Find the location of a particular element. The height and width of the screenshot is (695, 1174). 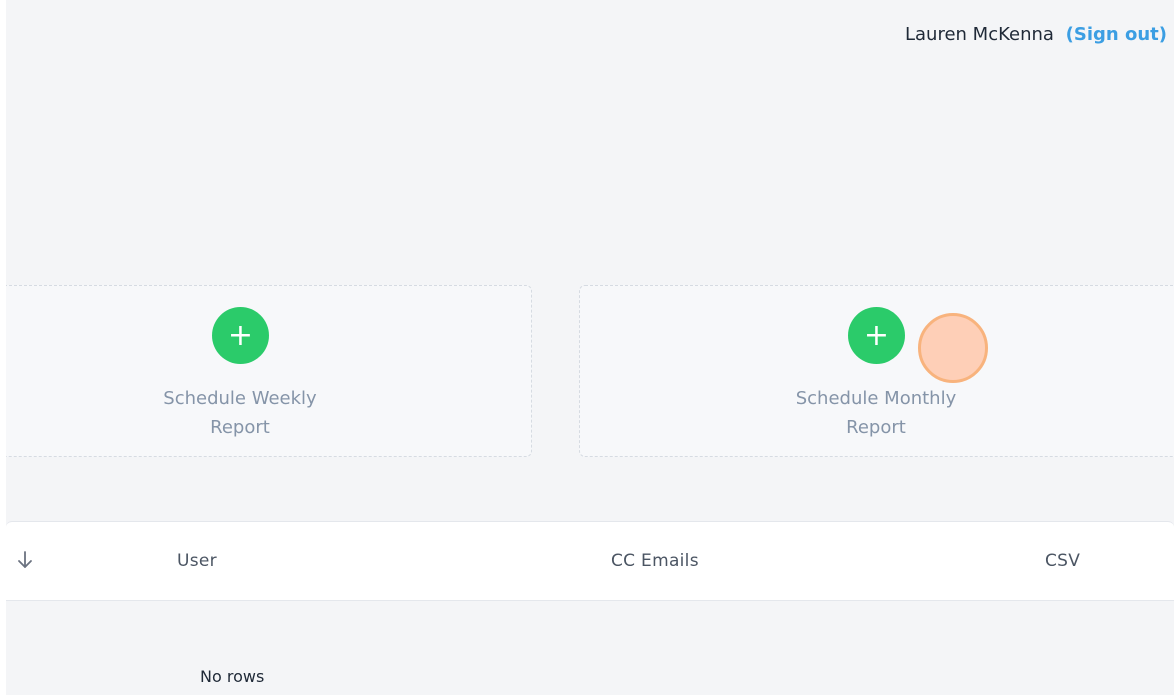

card-label-line: Schedule Weekly is located at coordinates (240, 398).